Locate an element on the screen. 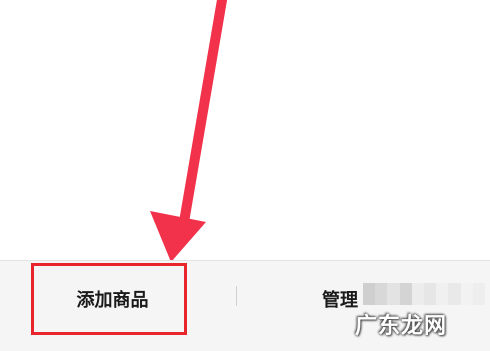  add-product-button: 添加商品 is located at coordinates (112, 299).